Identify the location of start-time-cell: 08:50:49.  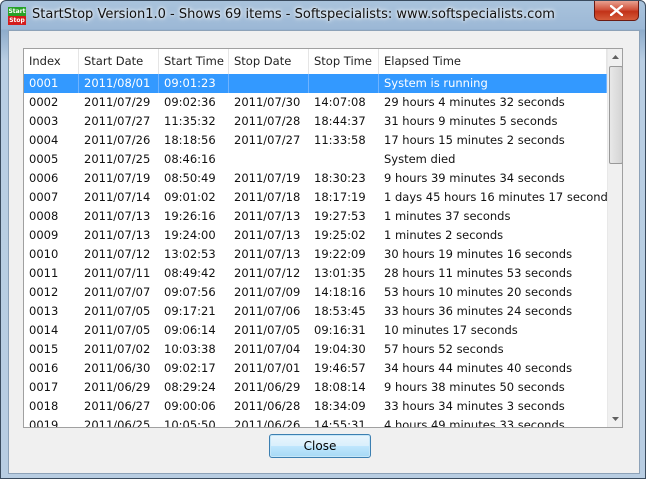
(190, 178).